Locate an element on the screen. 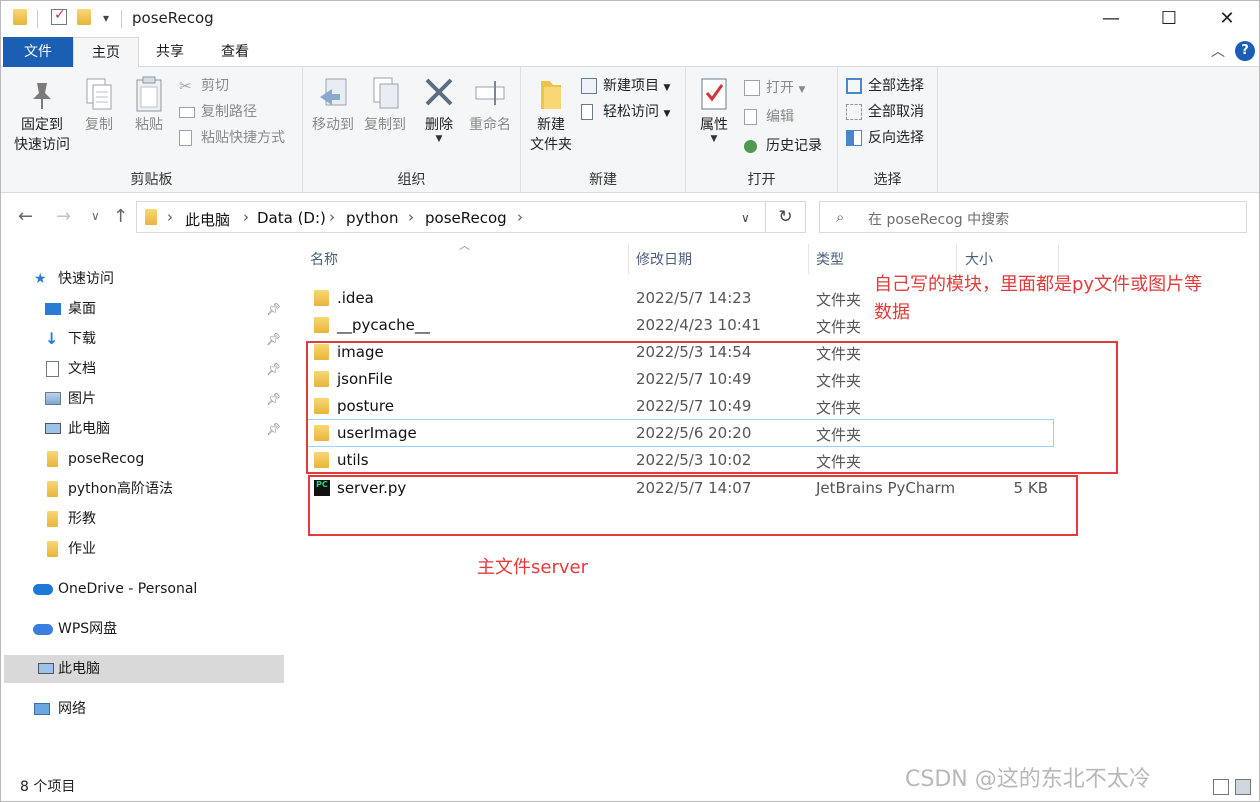 Image resolution: width=1260 pixels, height=802 pixels. breadcrumb-this-pc: 此电脑 is located at coordinates (207, 219).